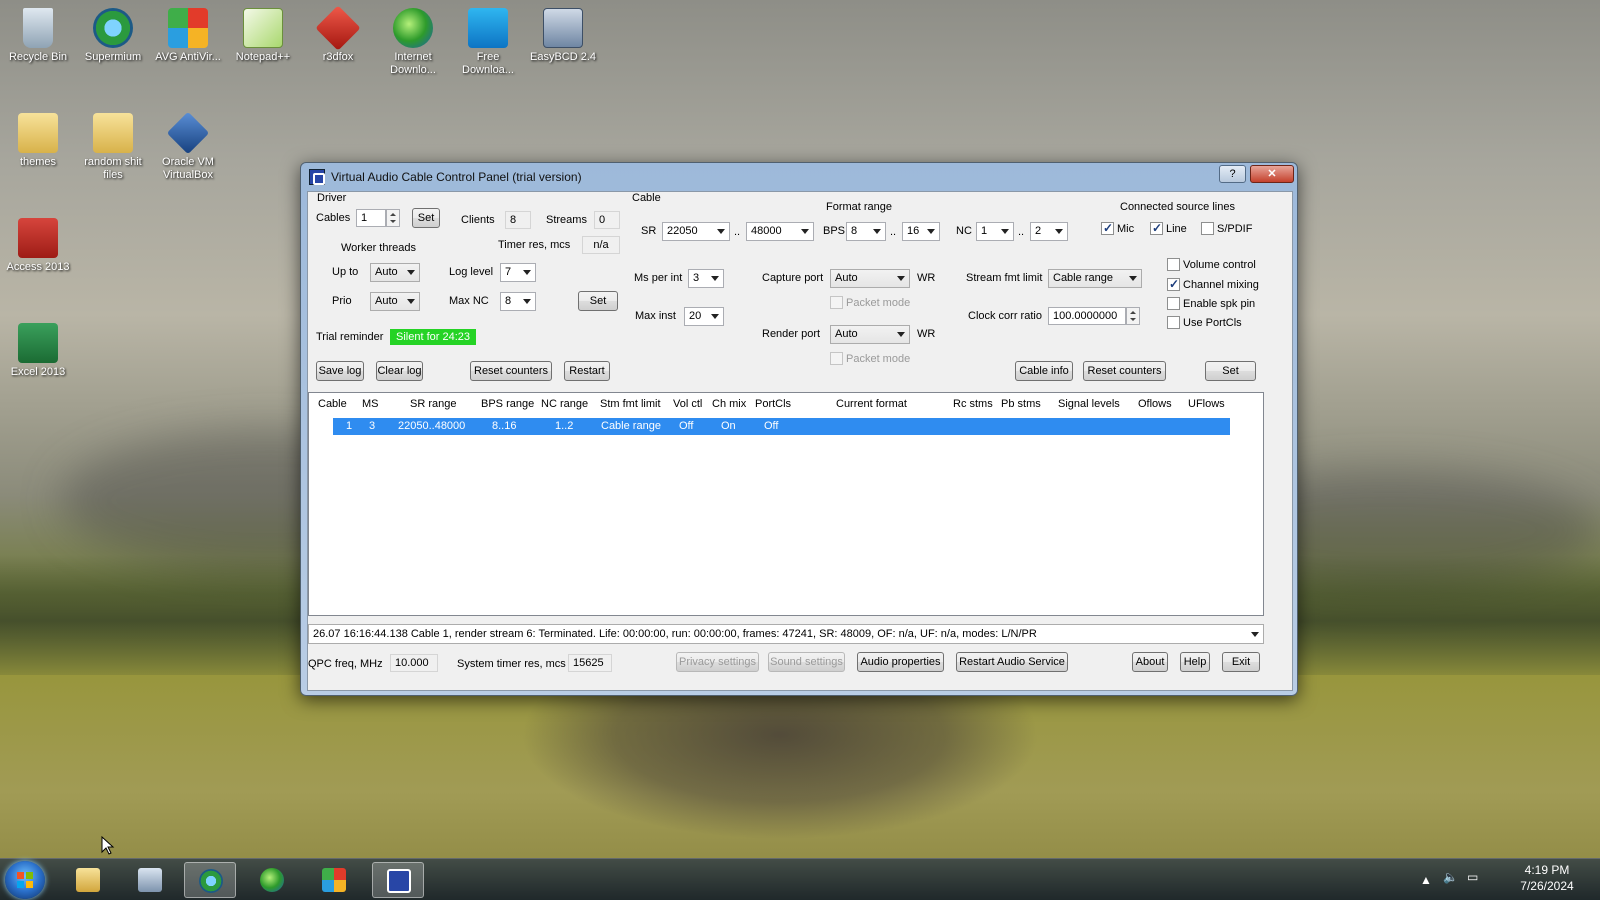  What do you see at coordinates (870, 334) in the screenshot?
I see `render-port-select: Auto` at bounding box center [870, 334].